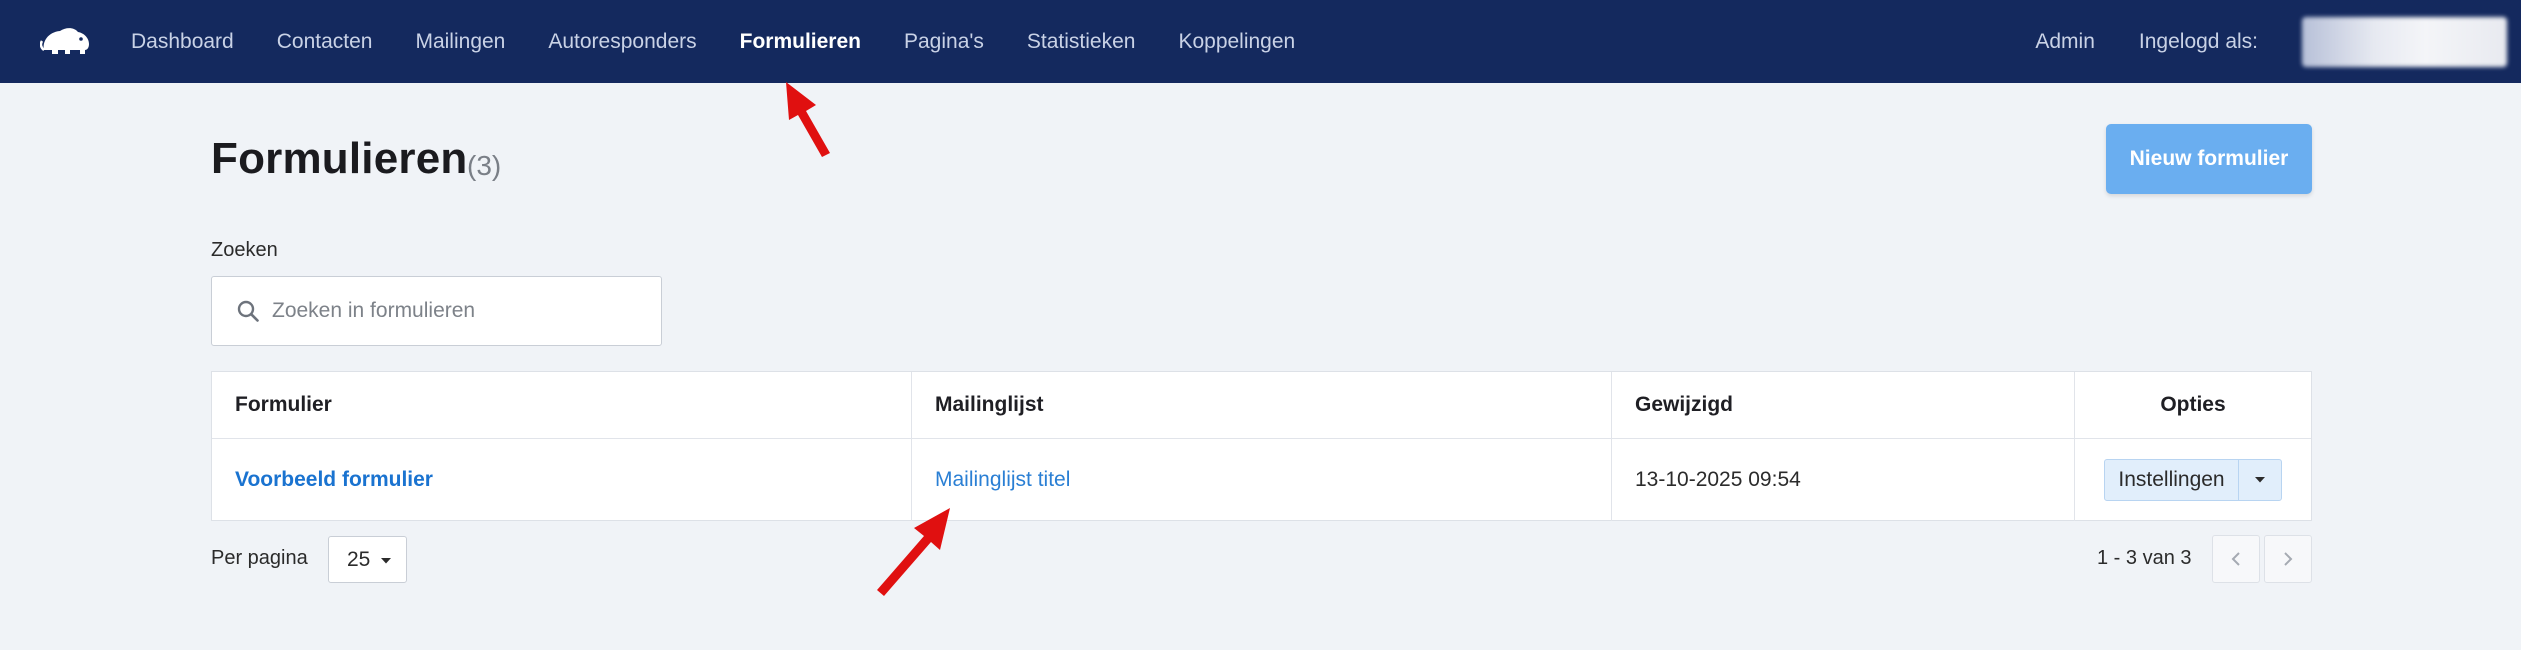  I want to click on table-header-row: Formulier Mailinglijst Gewijzigd Opties, so click(1261, 405).